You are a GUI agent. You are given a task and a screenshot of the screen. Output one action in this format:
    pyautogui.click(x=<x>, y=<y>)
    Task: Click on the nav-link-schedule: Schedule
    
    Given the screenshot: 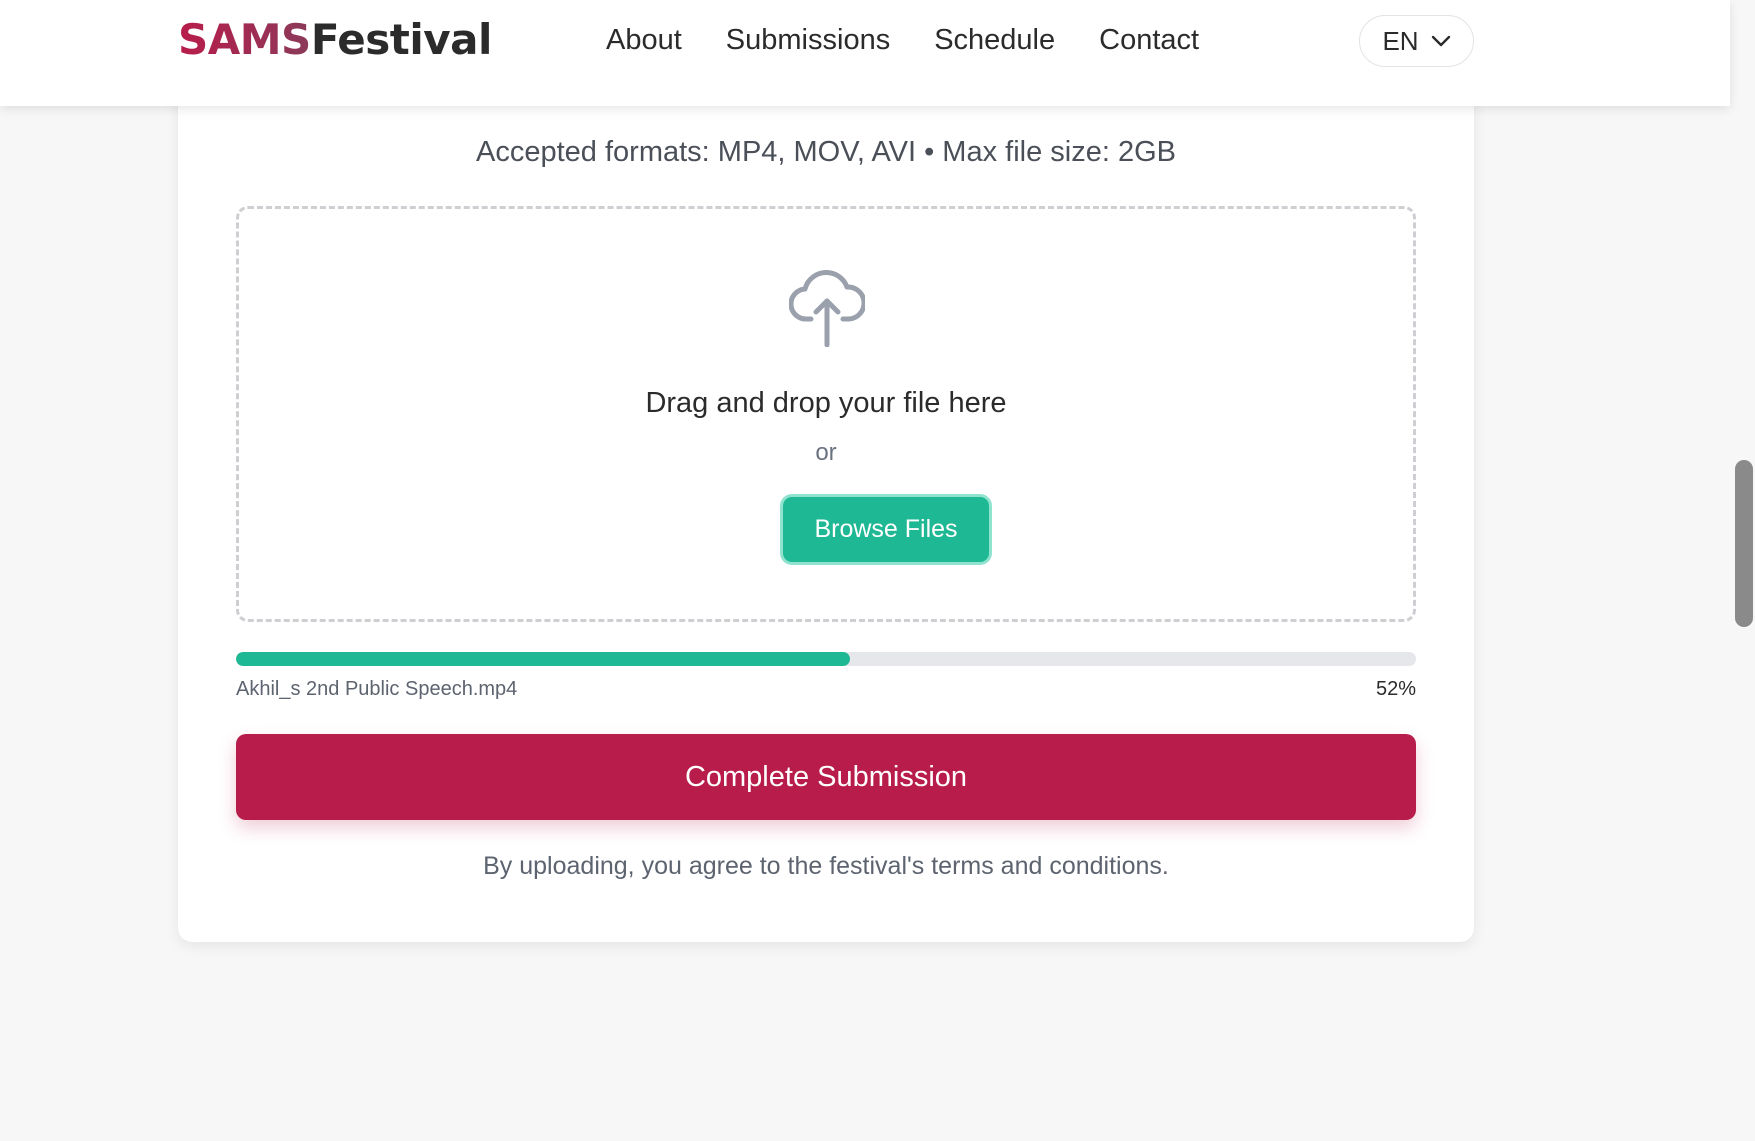 What is the action you would take?
    pyautogui.click(x=994, y=40)
    